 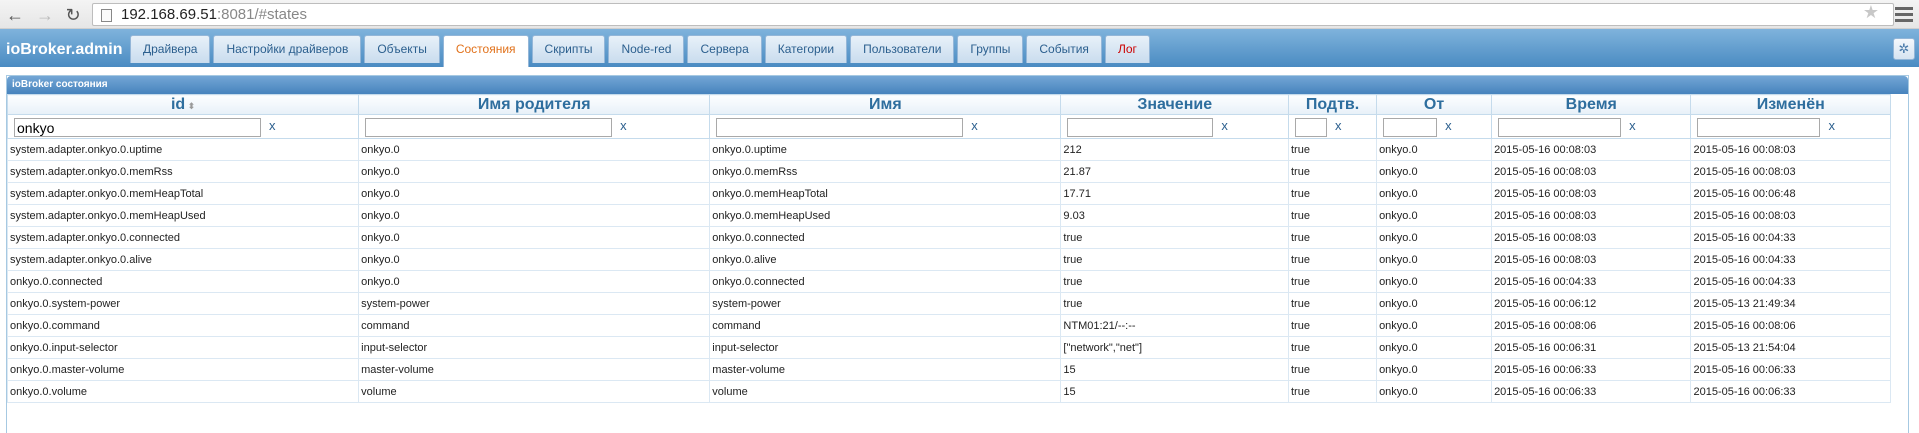 What do you see at coordinates (1332, 104) in the screenshot?
I see `column-header-4: Подтв.` at bounding box center [1332, 104].